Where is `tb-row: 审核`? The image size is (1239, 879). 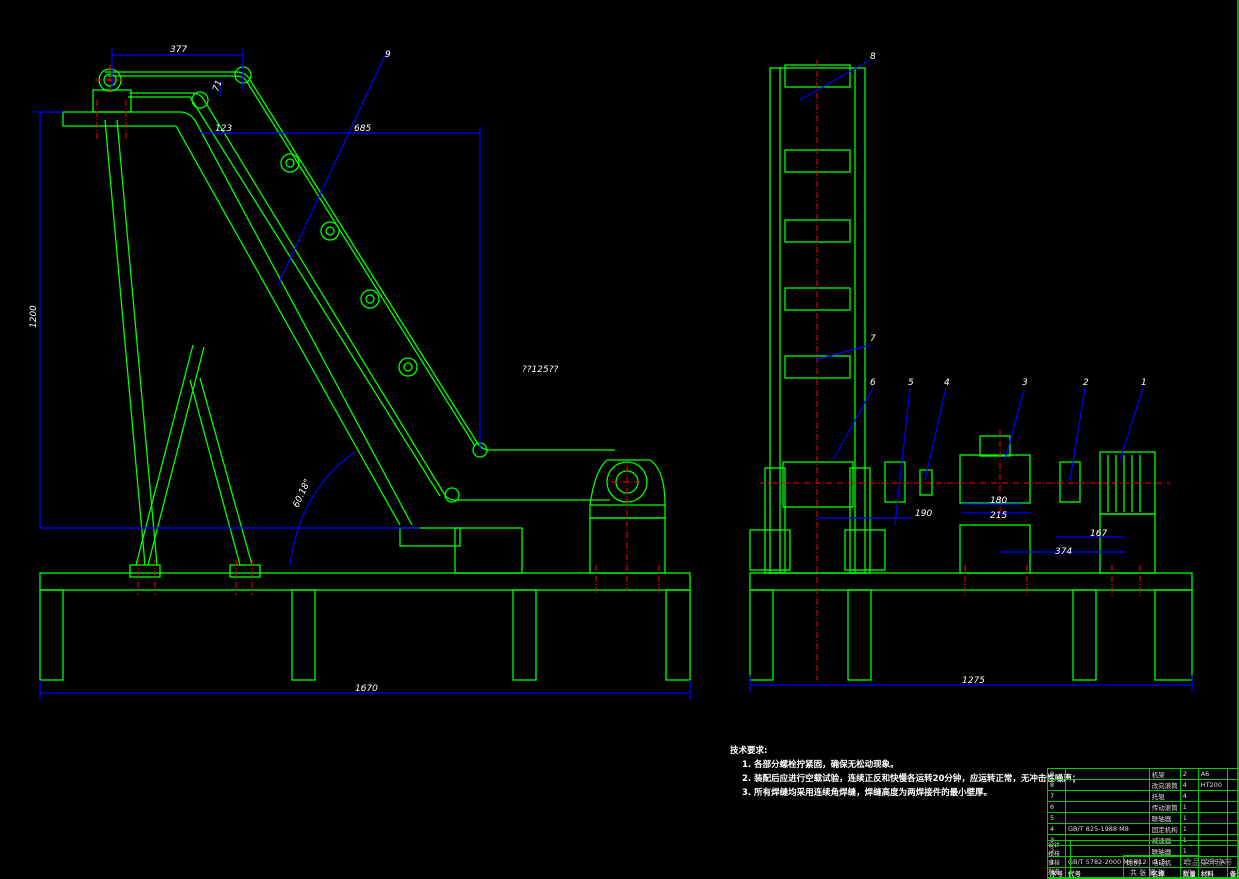
tb-row: 审核 is located at coordinates (1059, 863).